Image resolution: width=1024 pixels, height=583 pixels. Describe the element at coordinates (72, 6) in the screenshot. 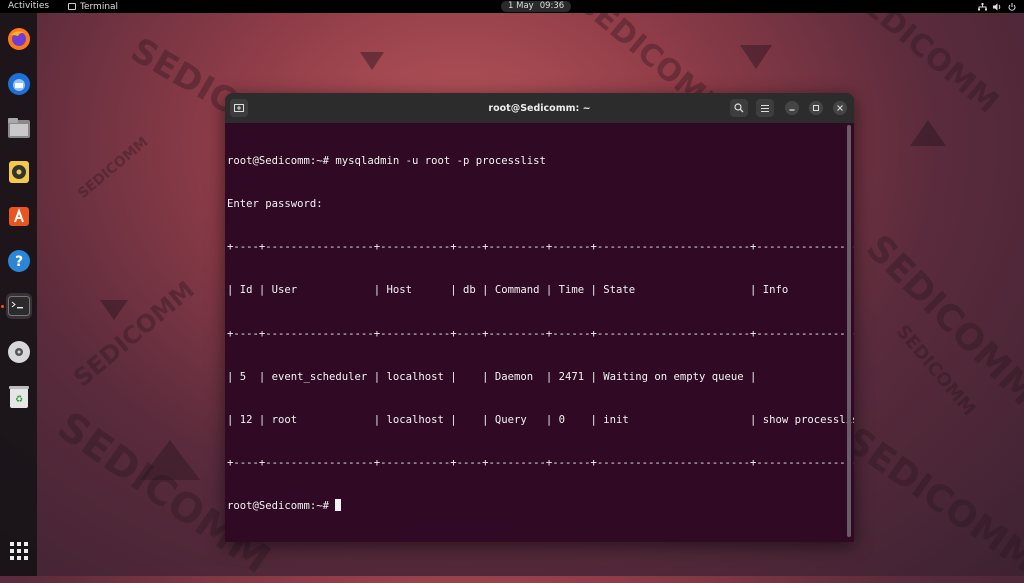

I see `terminal-small-icon` at that location.